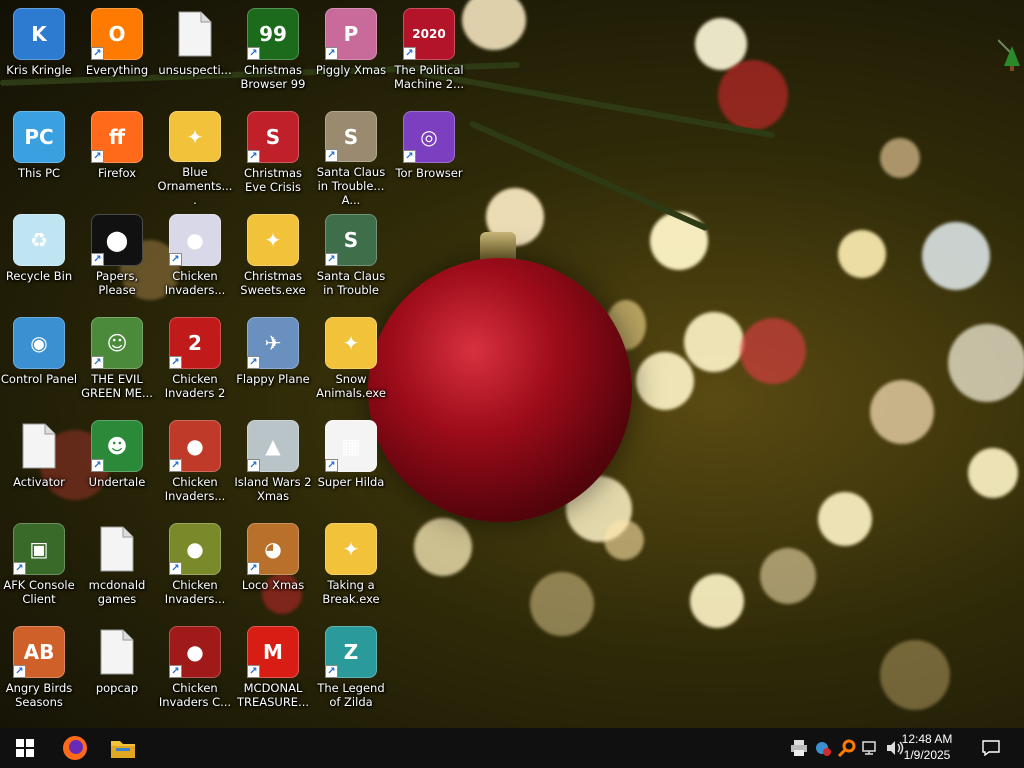 The height and width of the screenshot is (768, 1024). What do you see at coordinates (351, 592) in the screenshot?
I see `desktop-icon-label: Taking a Break.exe` at bounding box center [351, 592].